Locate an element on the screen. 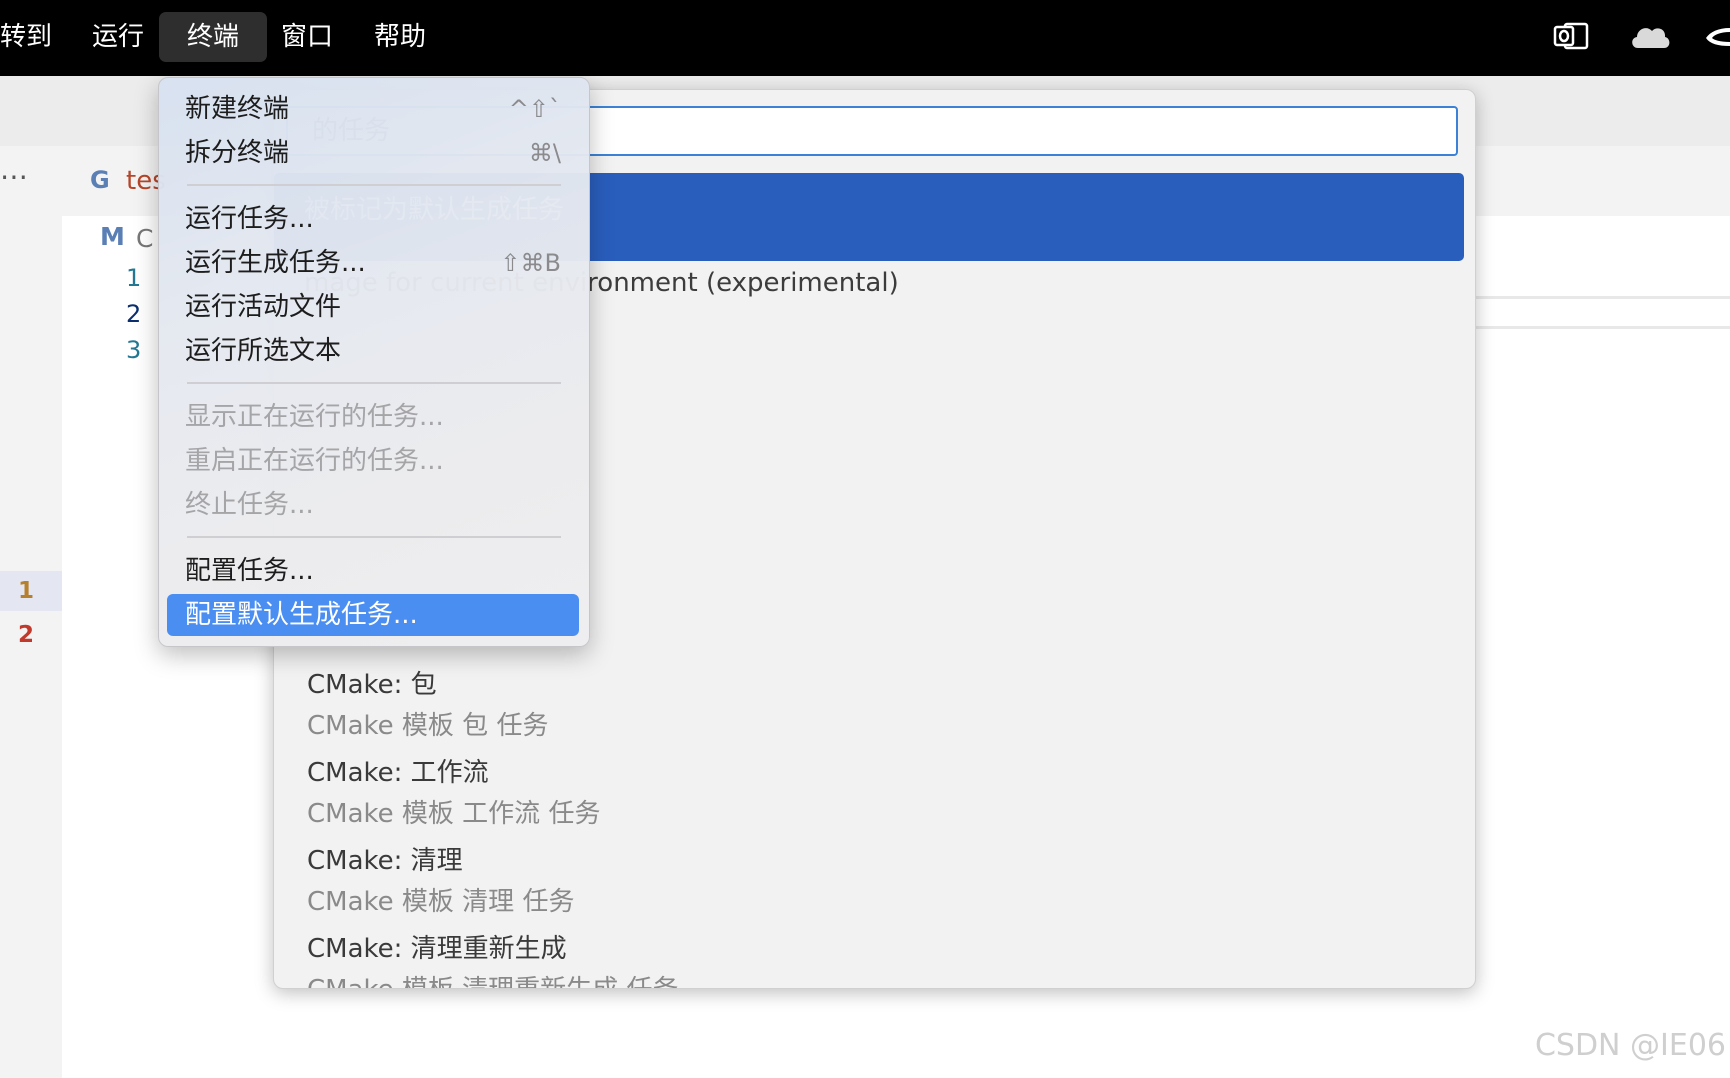 The height and width of the screenshot is (1078, 1730). menu-help: 帮助 is located at coordinates (400, 37).